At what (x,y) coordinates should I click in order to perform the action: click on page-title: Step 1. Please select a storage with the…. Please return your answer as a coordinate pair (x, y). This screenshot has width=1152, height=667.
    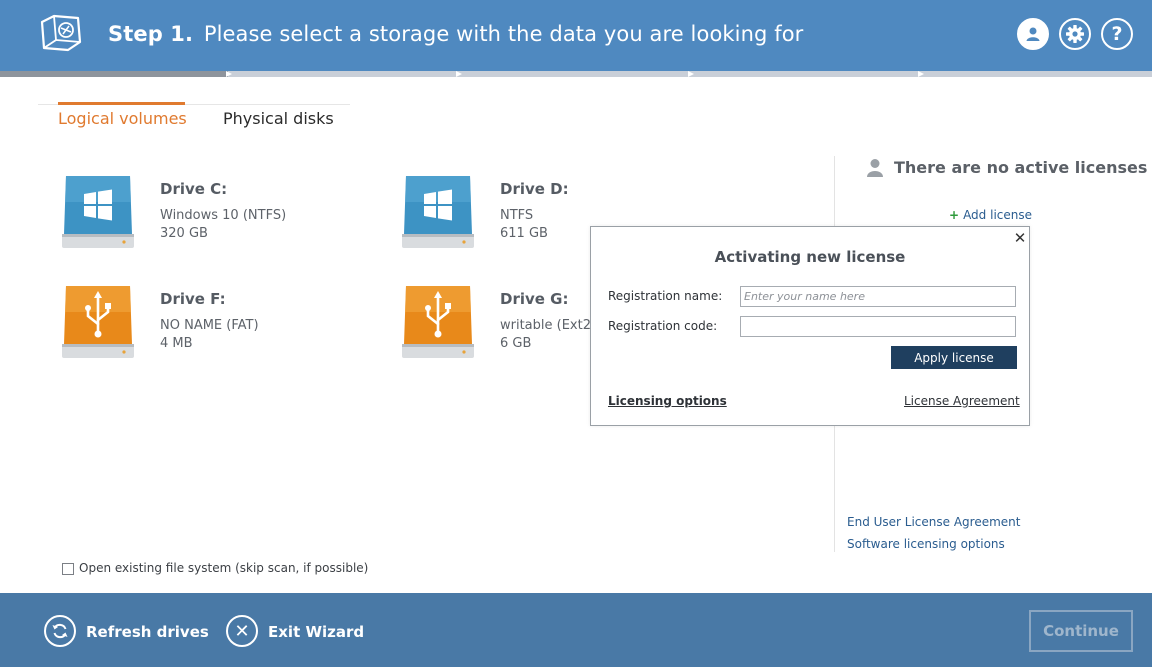
    Looking at the image, I should click on (455, 34).